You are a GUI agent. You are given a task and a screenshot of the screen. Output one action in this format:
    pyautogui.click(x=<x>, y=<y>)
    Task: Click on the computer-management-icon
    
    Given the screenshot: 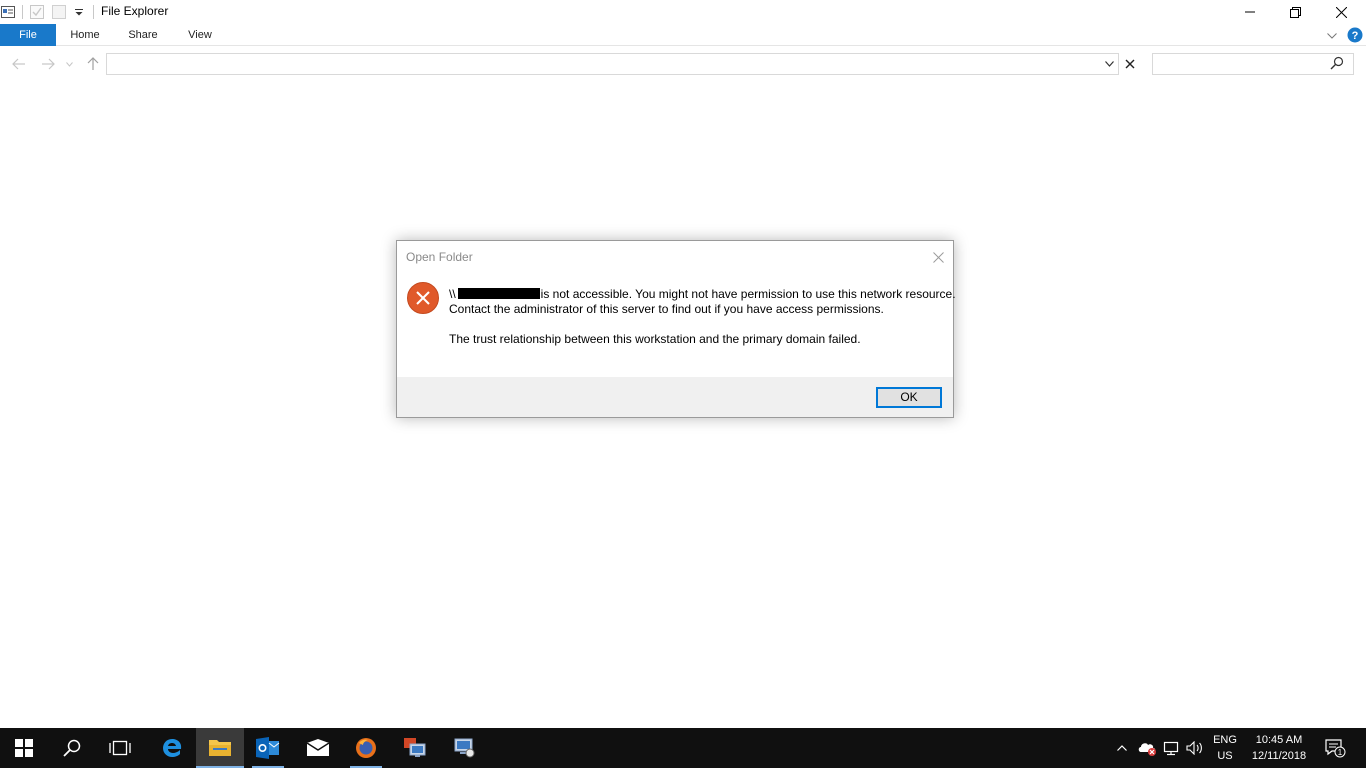 What is the action you would take?
    pyautogui.click(x=464, y=748)
    